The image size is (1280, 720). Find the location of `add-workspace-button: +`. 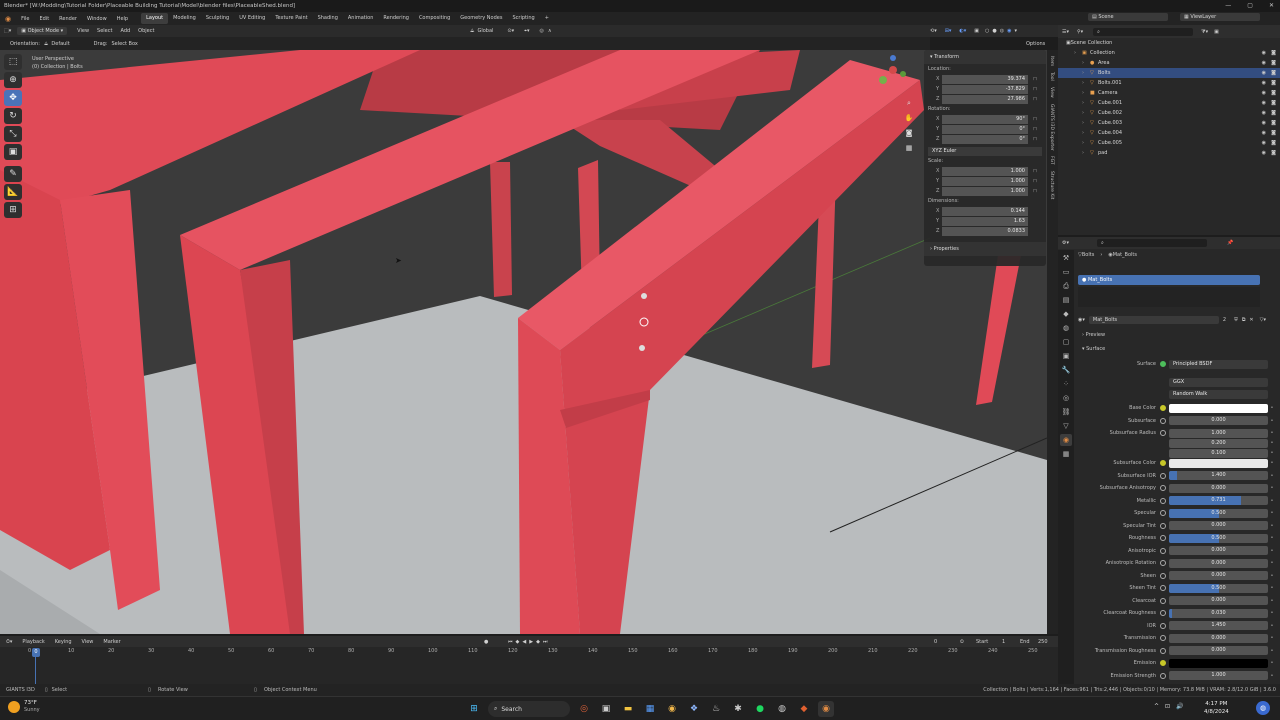

add-workspace-button: + is located at coordinates (547, 18).